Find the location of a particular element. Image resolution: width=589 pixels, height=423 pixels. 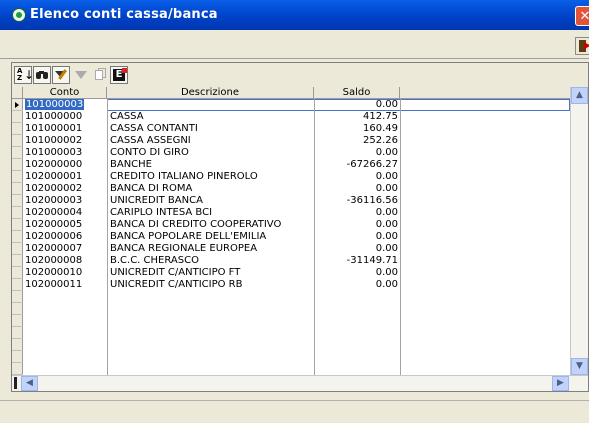

cell-conto: 102000001 is located at coordinates (65, 177).